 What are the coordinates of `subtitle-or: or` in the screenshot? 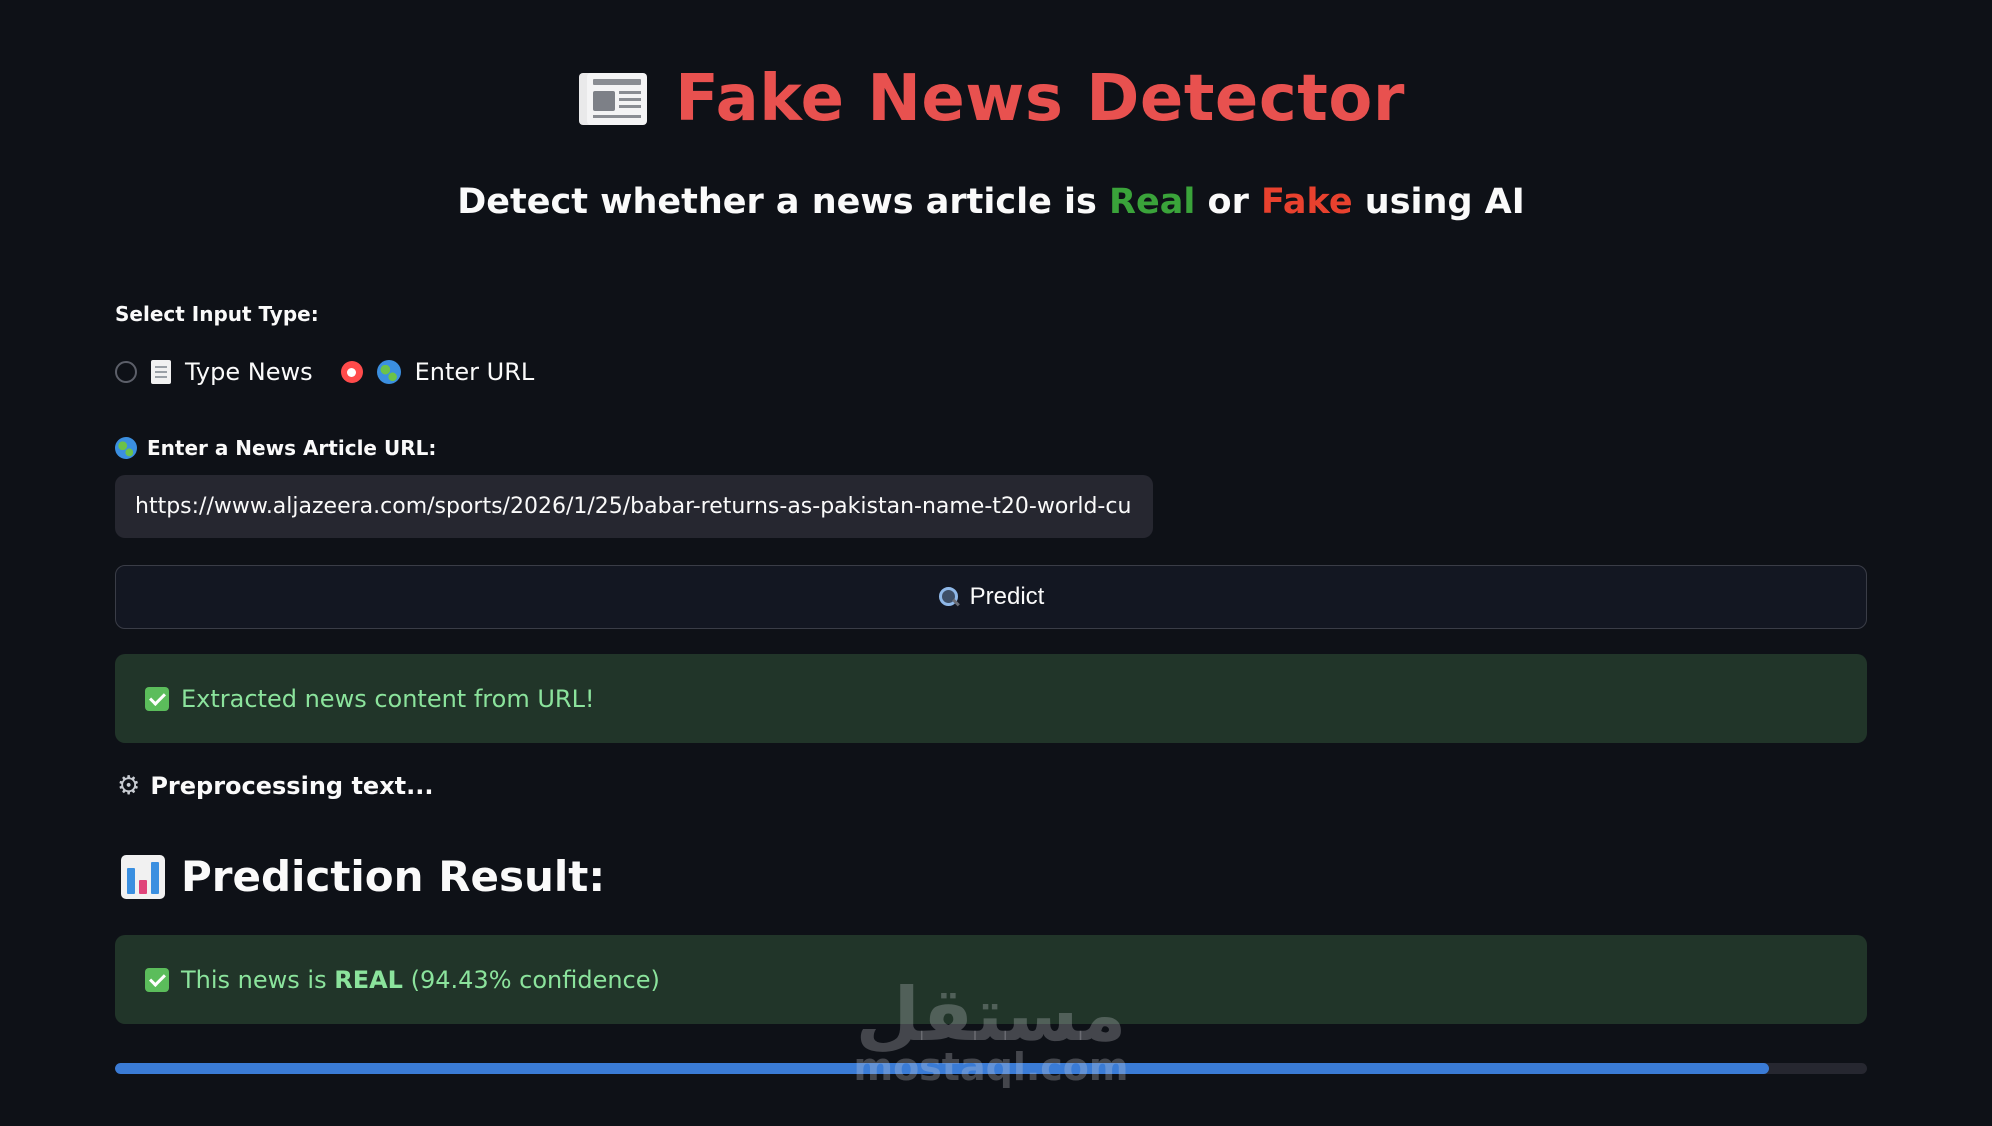 It's located at (1228, 202).